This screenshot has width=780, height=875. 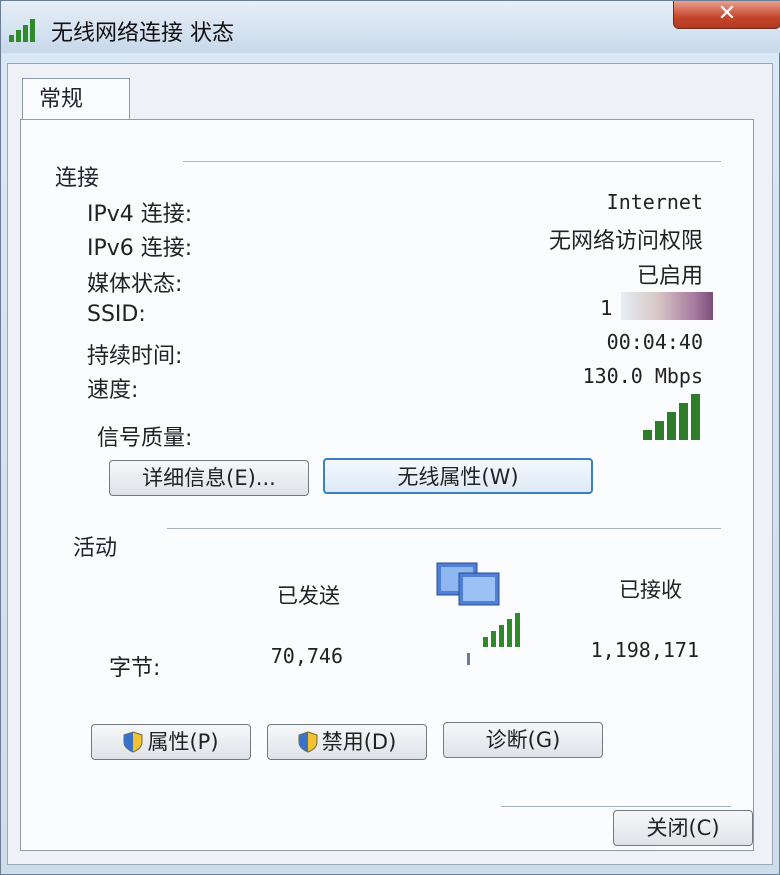 I want to click on bytes-sent-value: 70,746, so click(x=306, y=656).